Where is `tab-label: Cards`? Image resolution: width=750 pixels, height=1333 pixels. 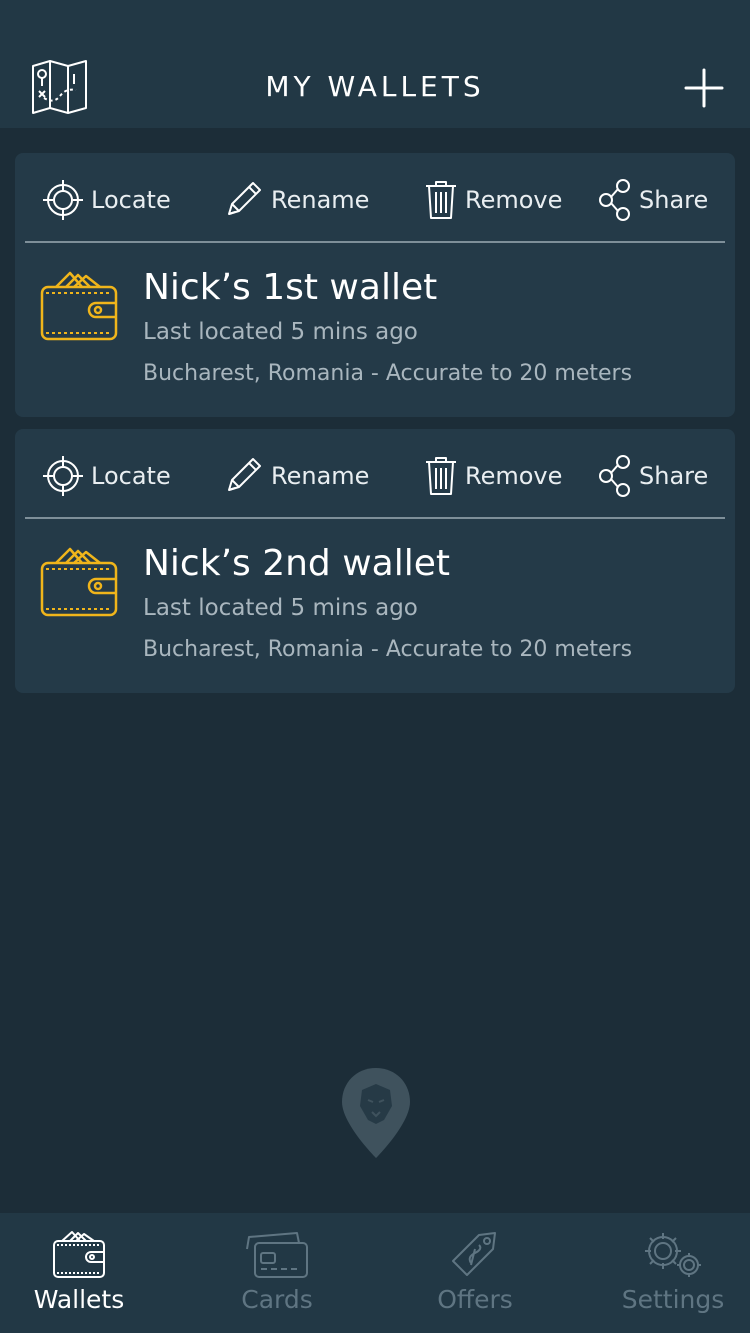 tab-label: Cards is located at coordinates (277, 1299).